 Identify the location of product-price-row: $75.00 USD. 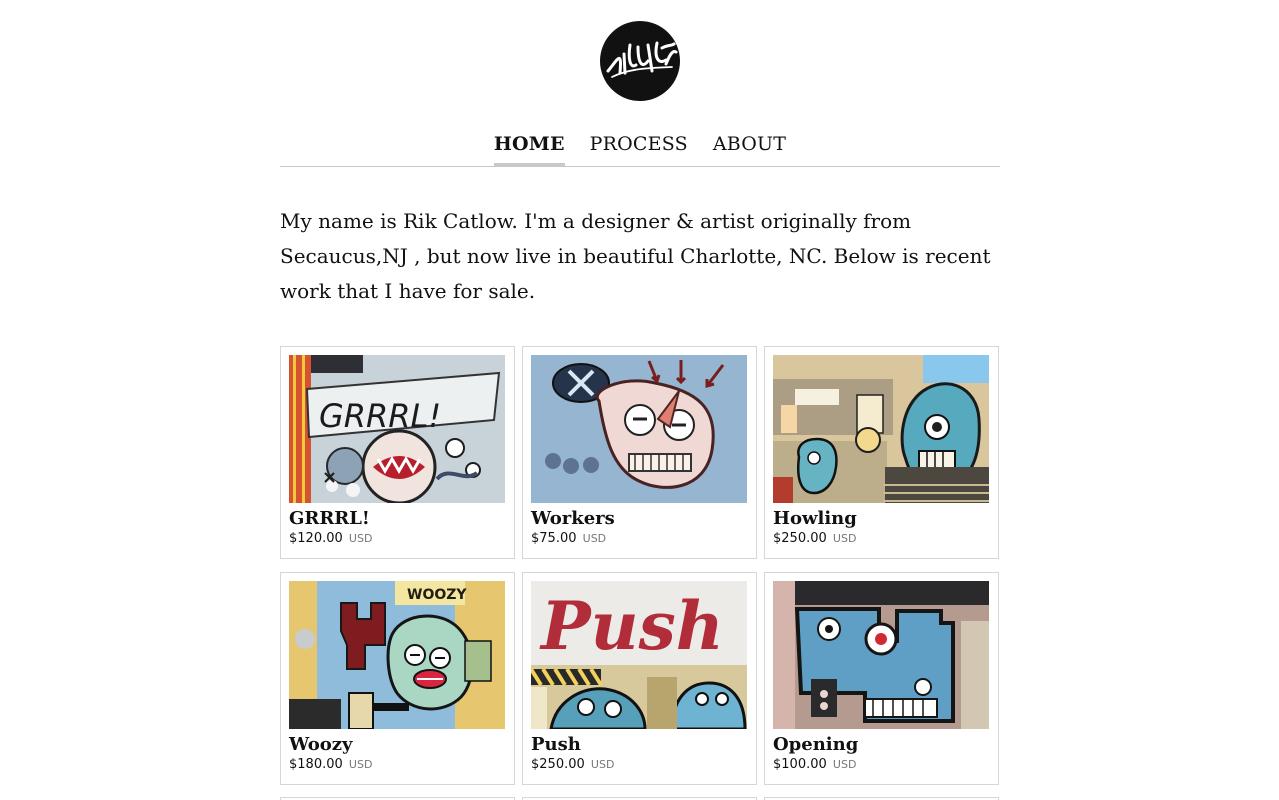
(568, 538).